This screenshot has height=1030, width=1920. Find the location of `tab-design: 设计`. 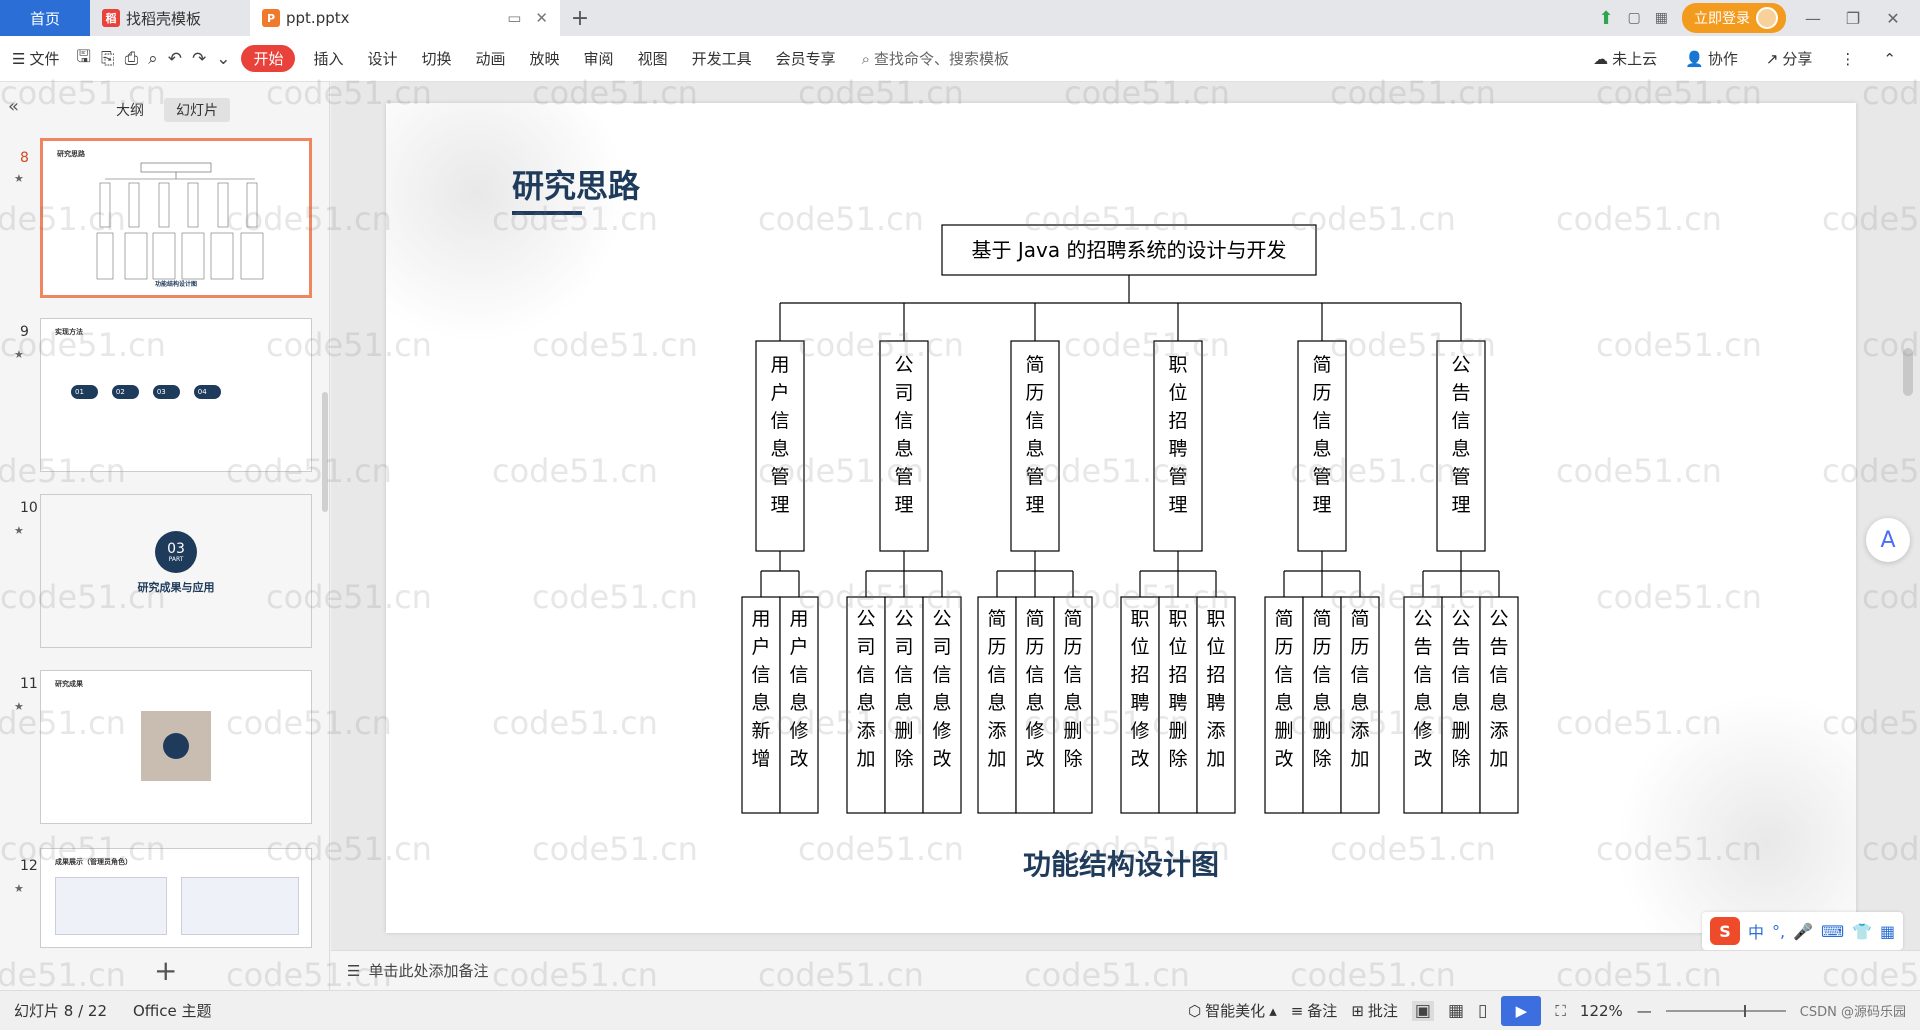

tab-design: 设计 is located at coordinates (382, 58).